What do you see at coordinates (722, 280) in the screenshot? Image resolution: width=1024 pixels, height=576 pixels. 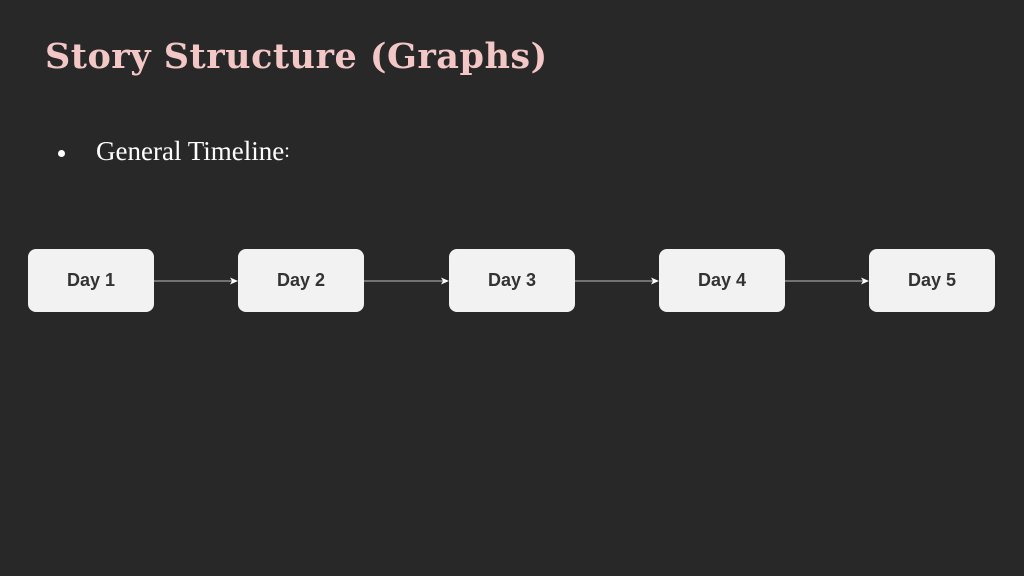 I see `timeline-node-day-4: Day 4` at bounding box center [722, 280].